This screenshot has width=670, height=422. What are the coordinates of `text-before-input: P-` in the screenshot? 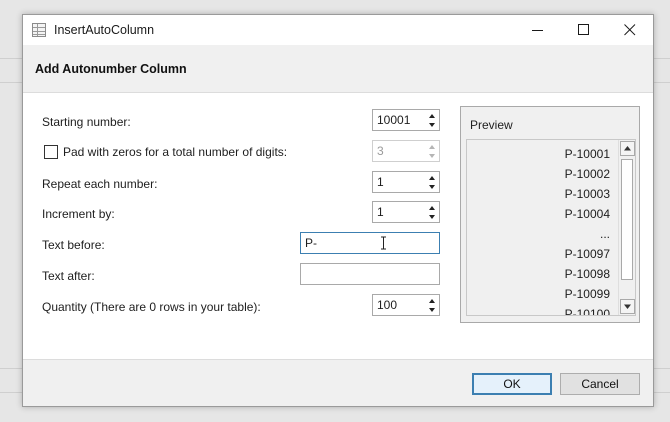 It's located at (370, 243).